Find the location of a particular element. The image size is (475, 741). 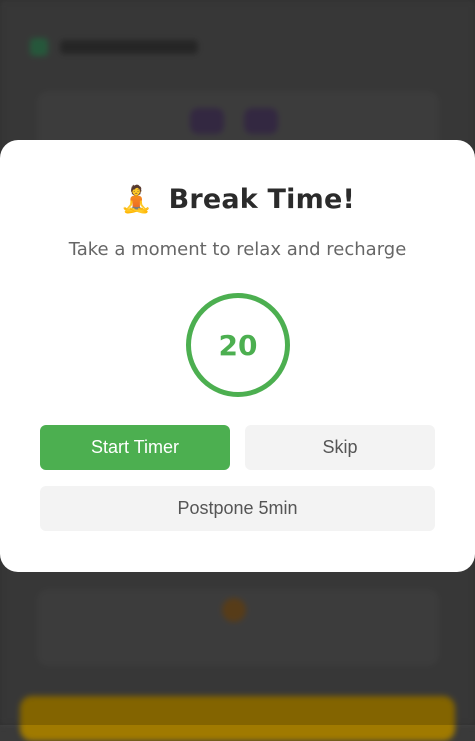

modal-subtitle: Take a moment to relax and recharge is located at coordinates (237, 249).